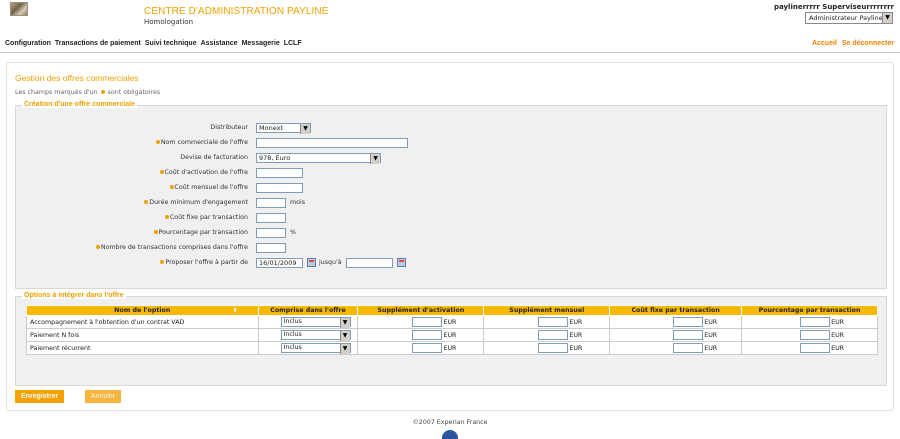  I want to click on row-monthly: Coût mensuel de l'offre, so click(451, 189).